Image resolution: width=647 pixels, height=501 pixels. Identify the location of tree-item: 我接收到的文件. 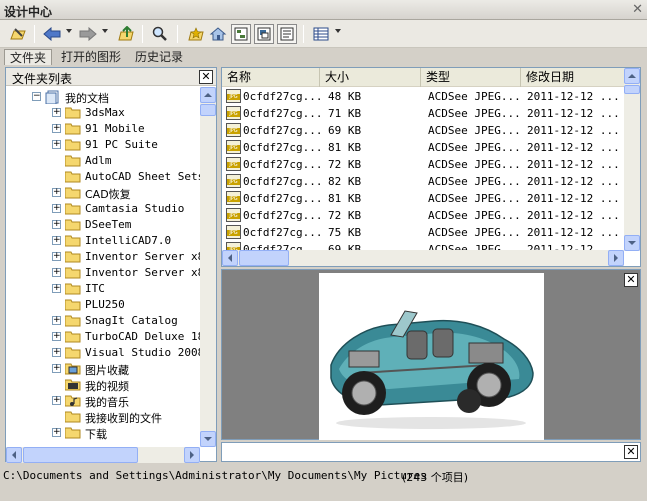
(103, 417).